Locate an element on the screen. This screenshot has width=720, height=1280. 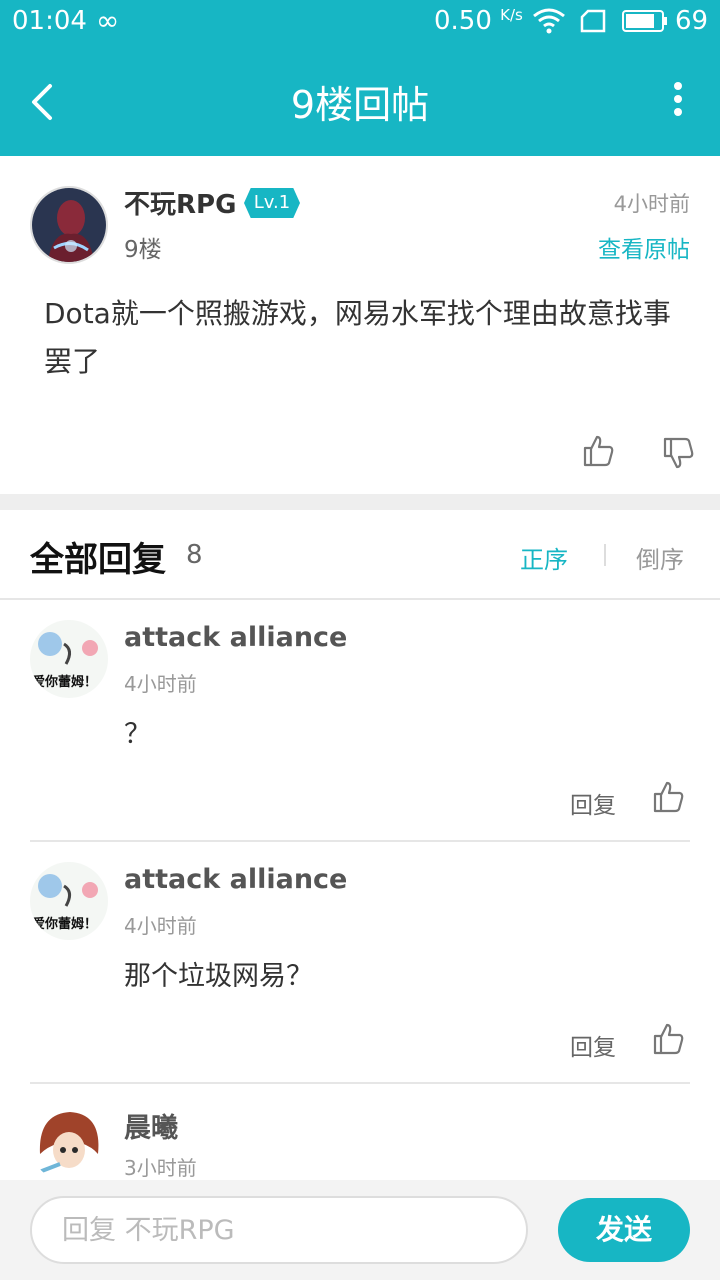
reply-input-bar: 发送 is located at coordinates (360, 1230).